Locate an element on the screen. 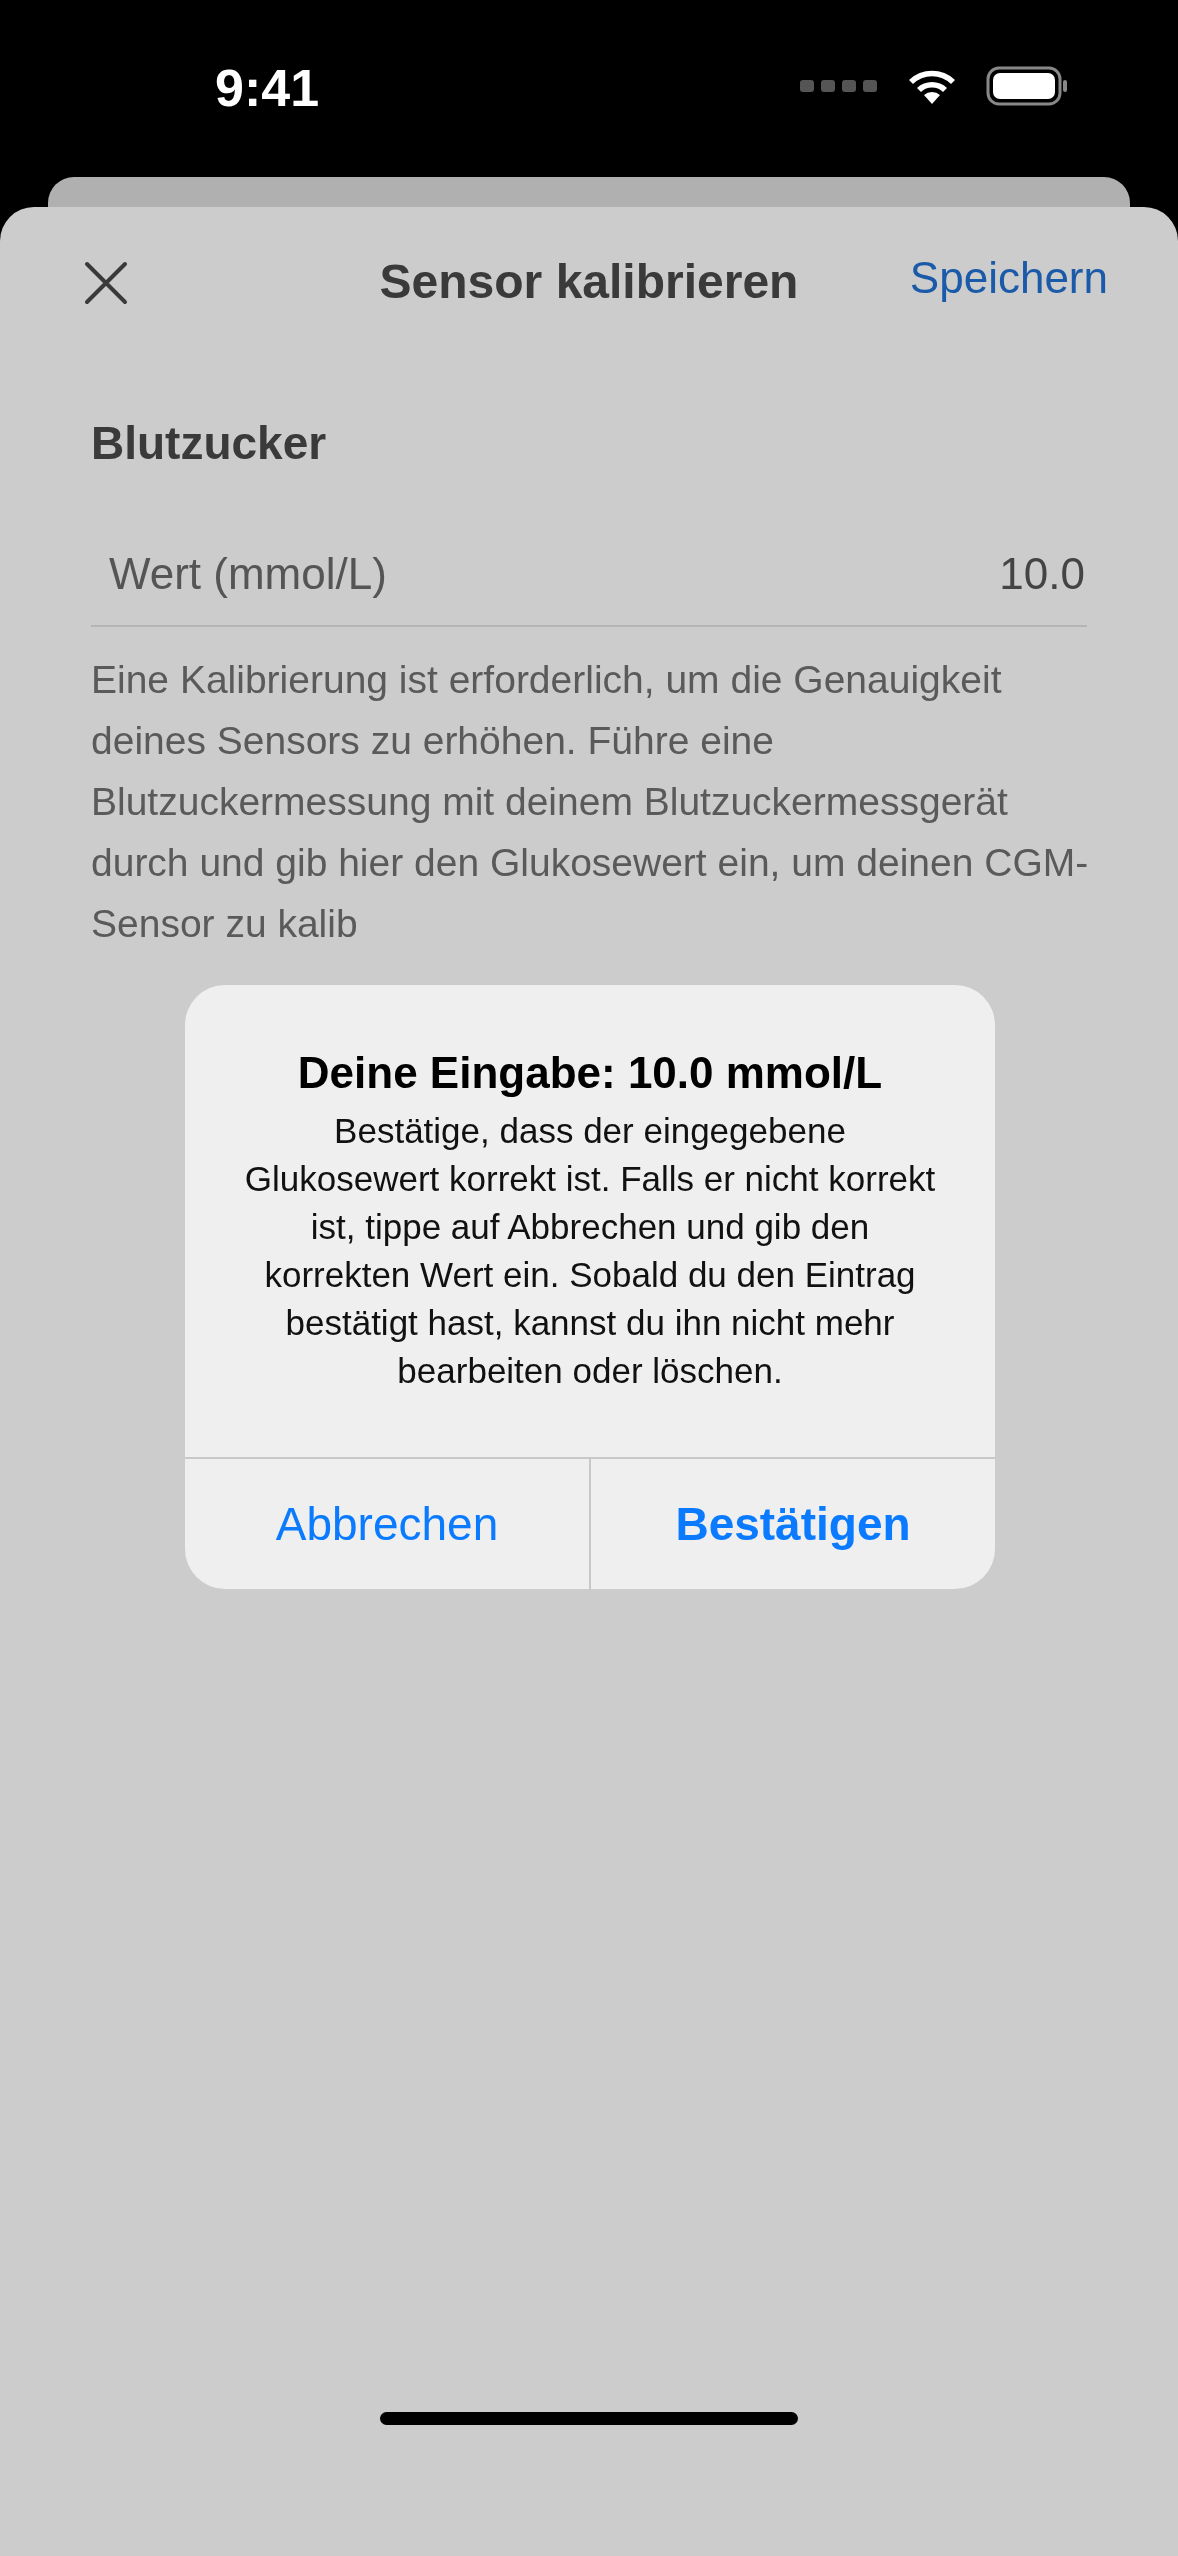 This screenshot has height=2556, width=1178. field-label: Wert (mmol/L) is located at coordinates (248, 574).